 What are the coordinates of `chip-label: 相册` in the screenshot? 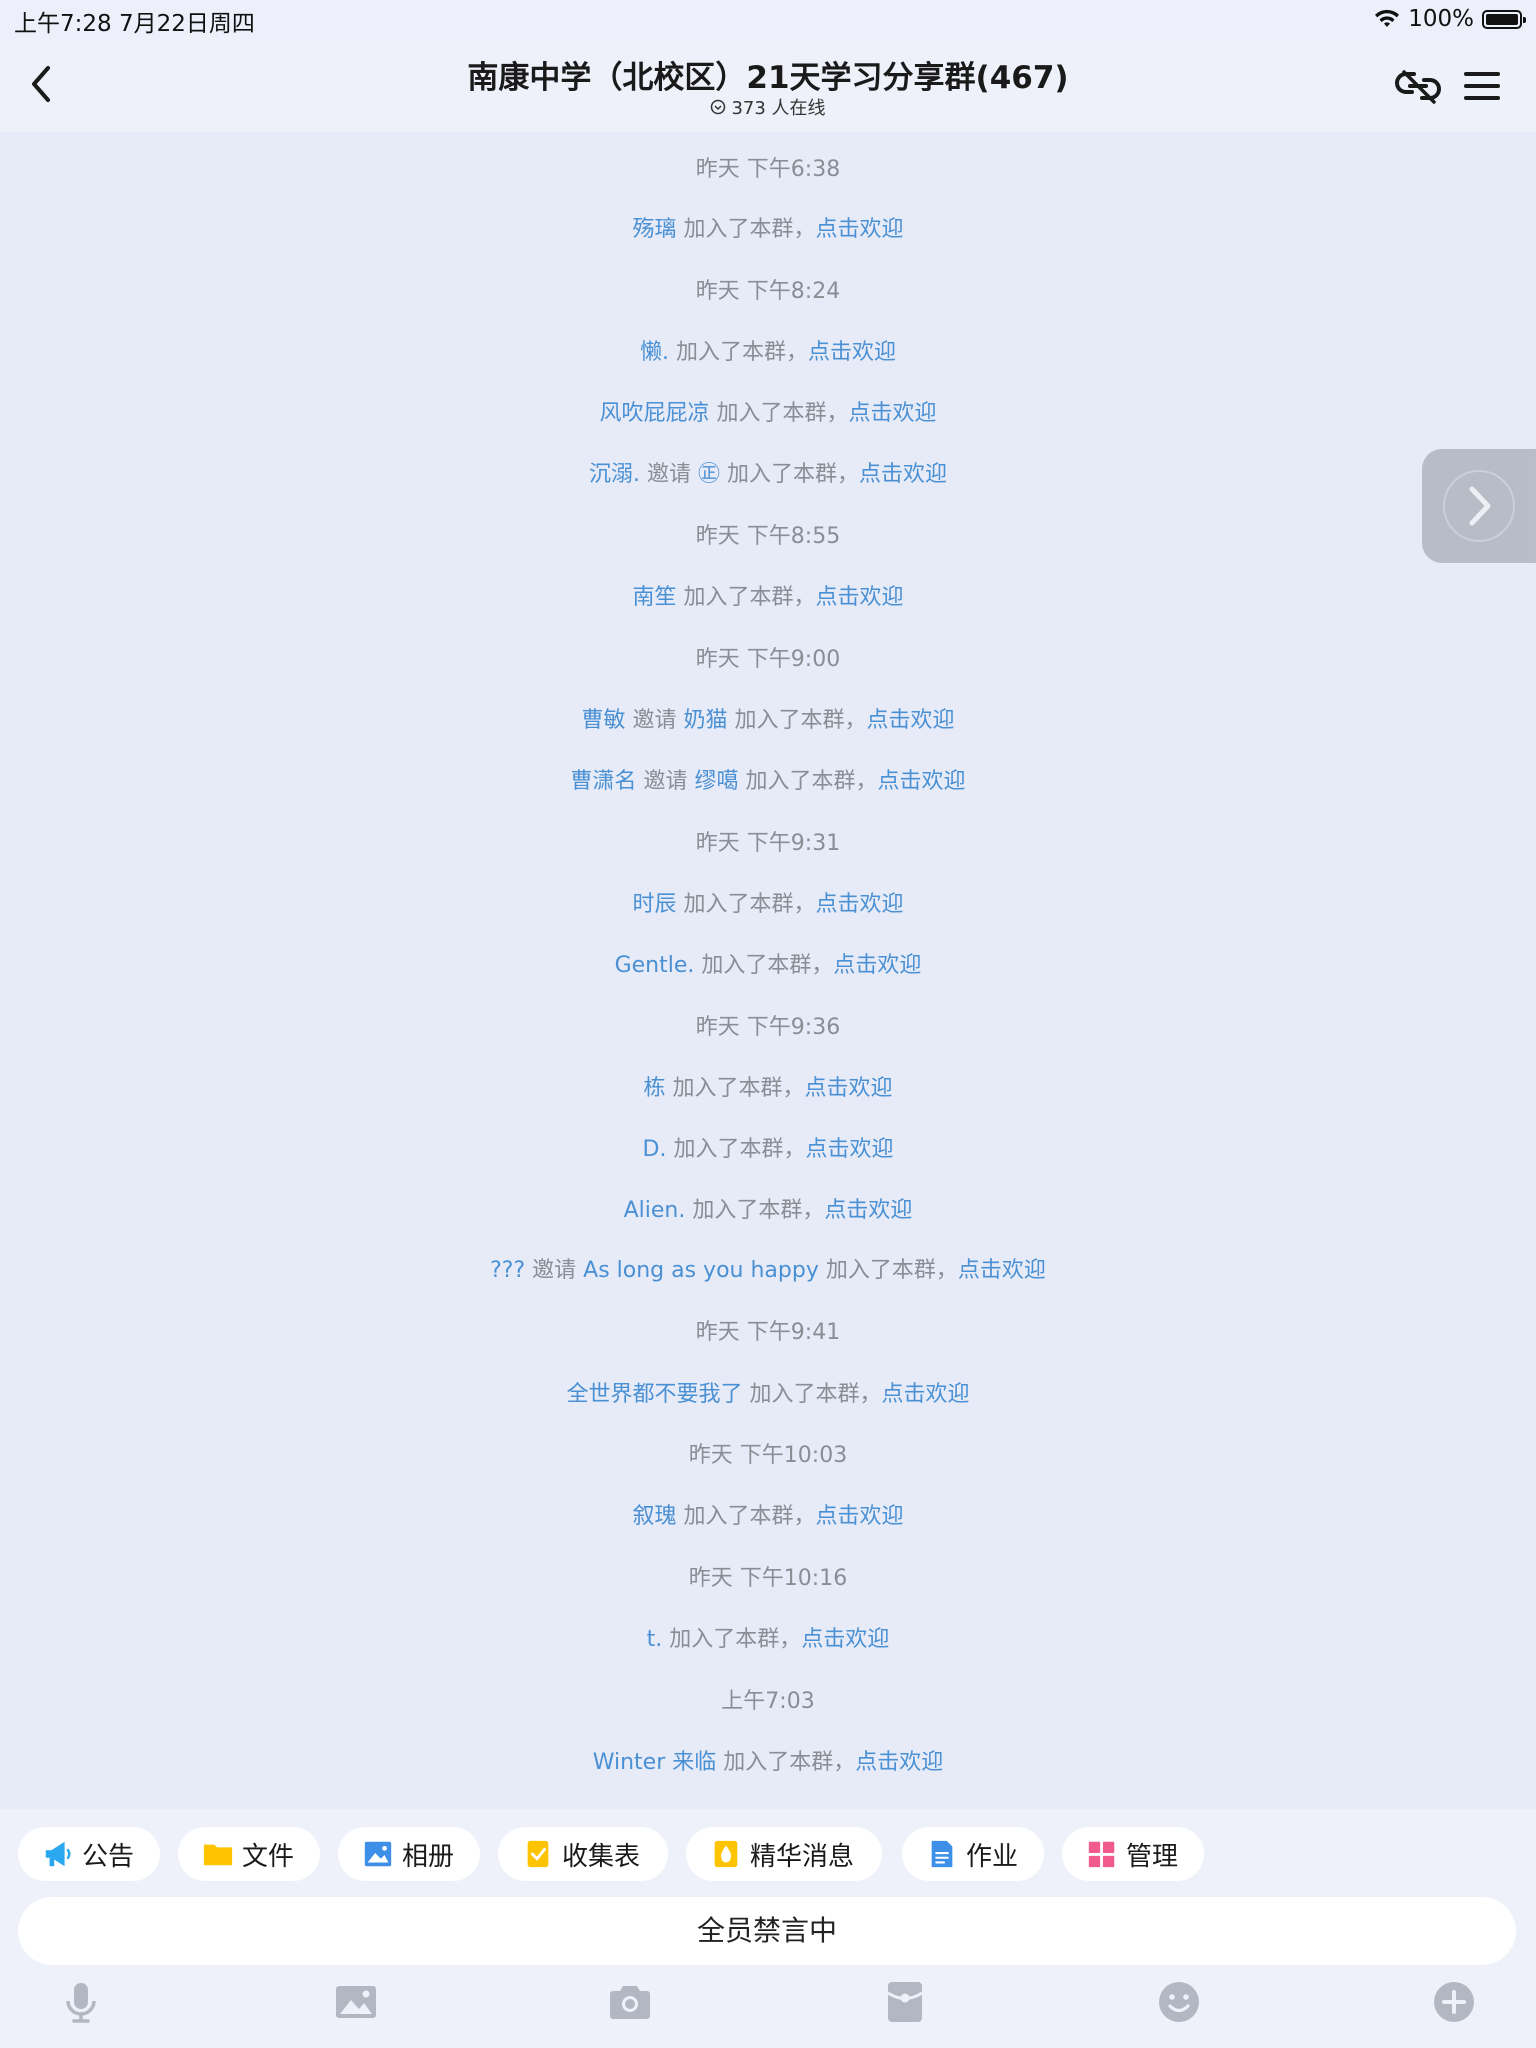 It's located at (428, 1856).